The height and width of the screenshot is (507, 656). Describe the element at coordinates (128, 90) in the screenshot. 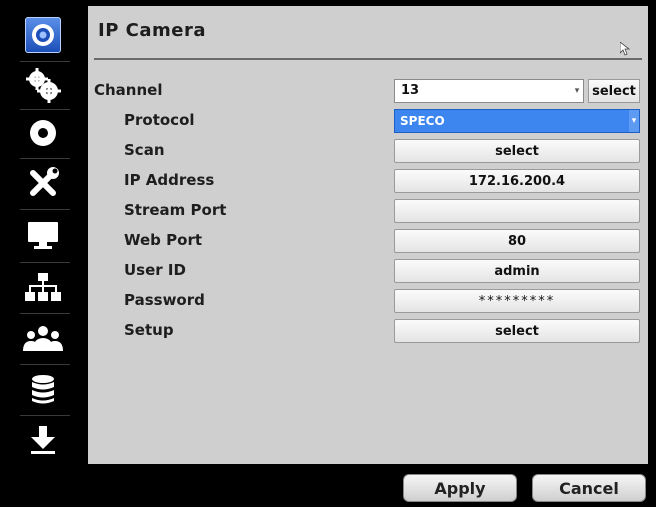

I see `channel-label: Channel` at that location.